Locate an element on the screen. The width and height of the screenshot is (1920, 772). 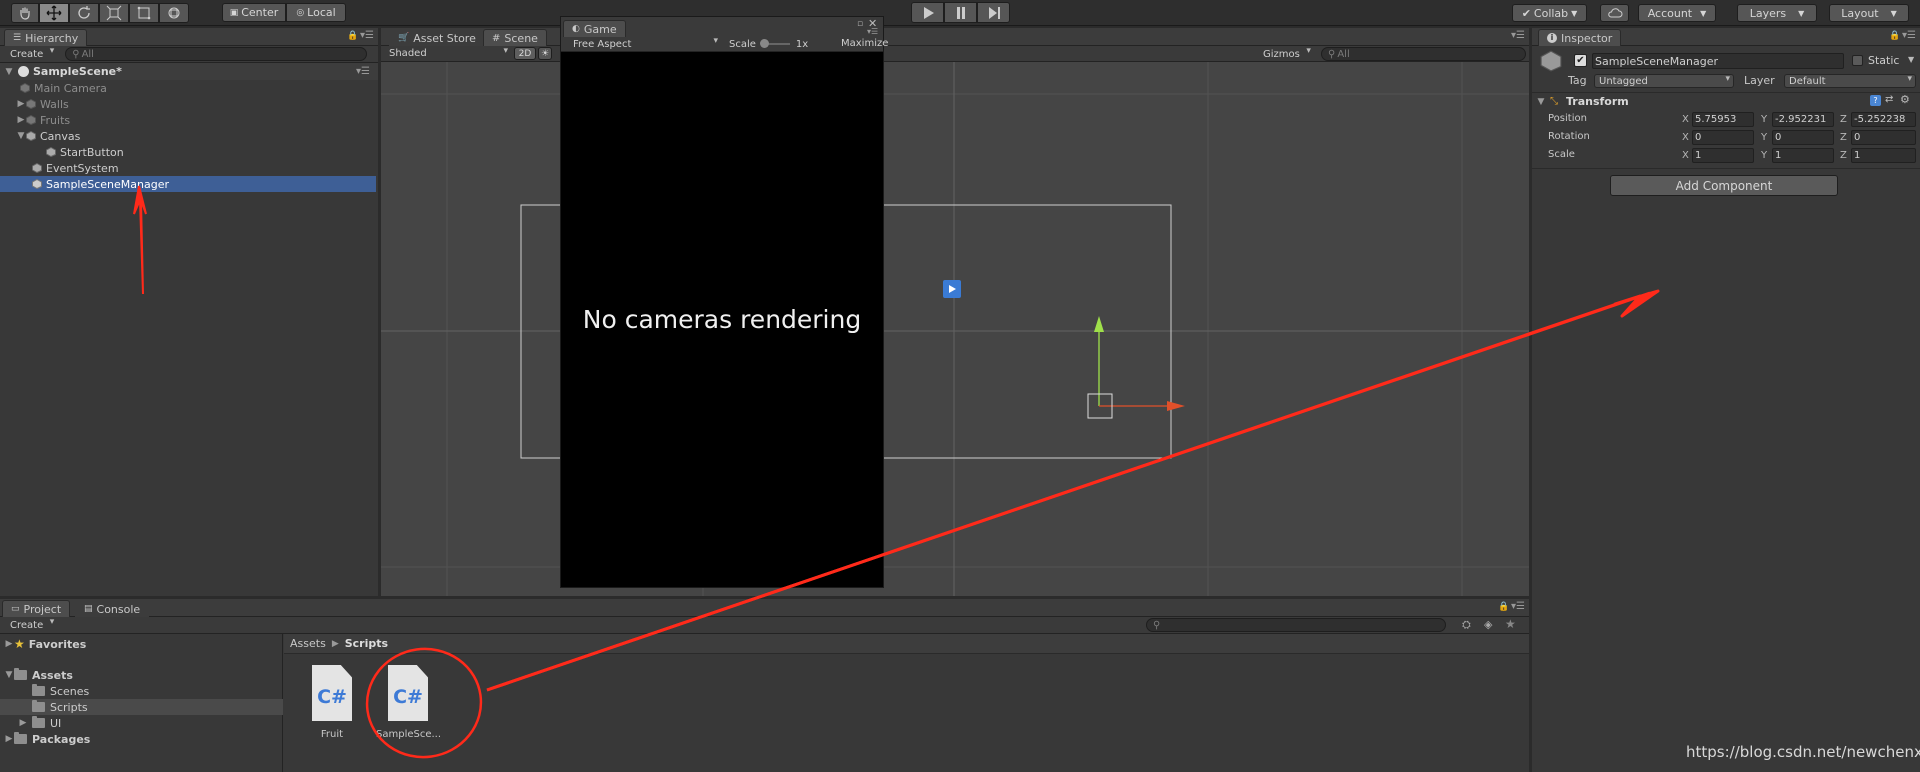
scale-x-field: 1 is located at coordinates (1723, 155).